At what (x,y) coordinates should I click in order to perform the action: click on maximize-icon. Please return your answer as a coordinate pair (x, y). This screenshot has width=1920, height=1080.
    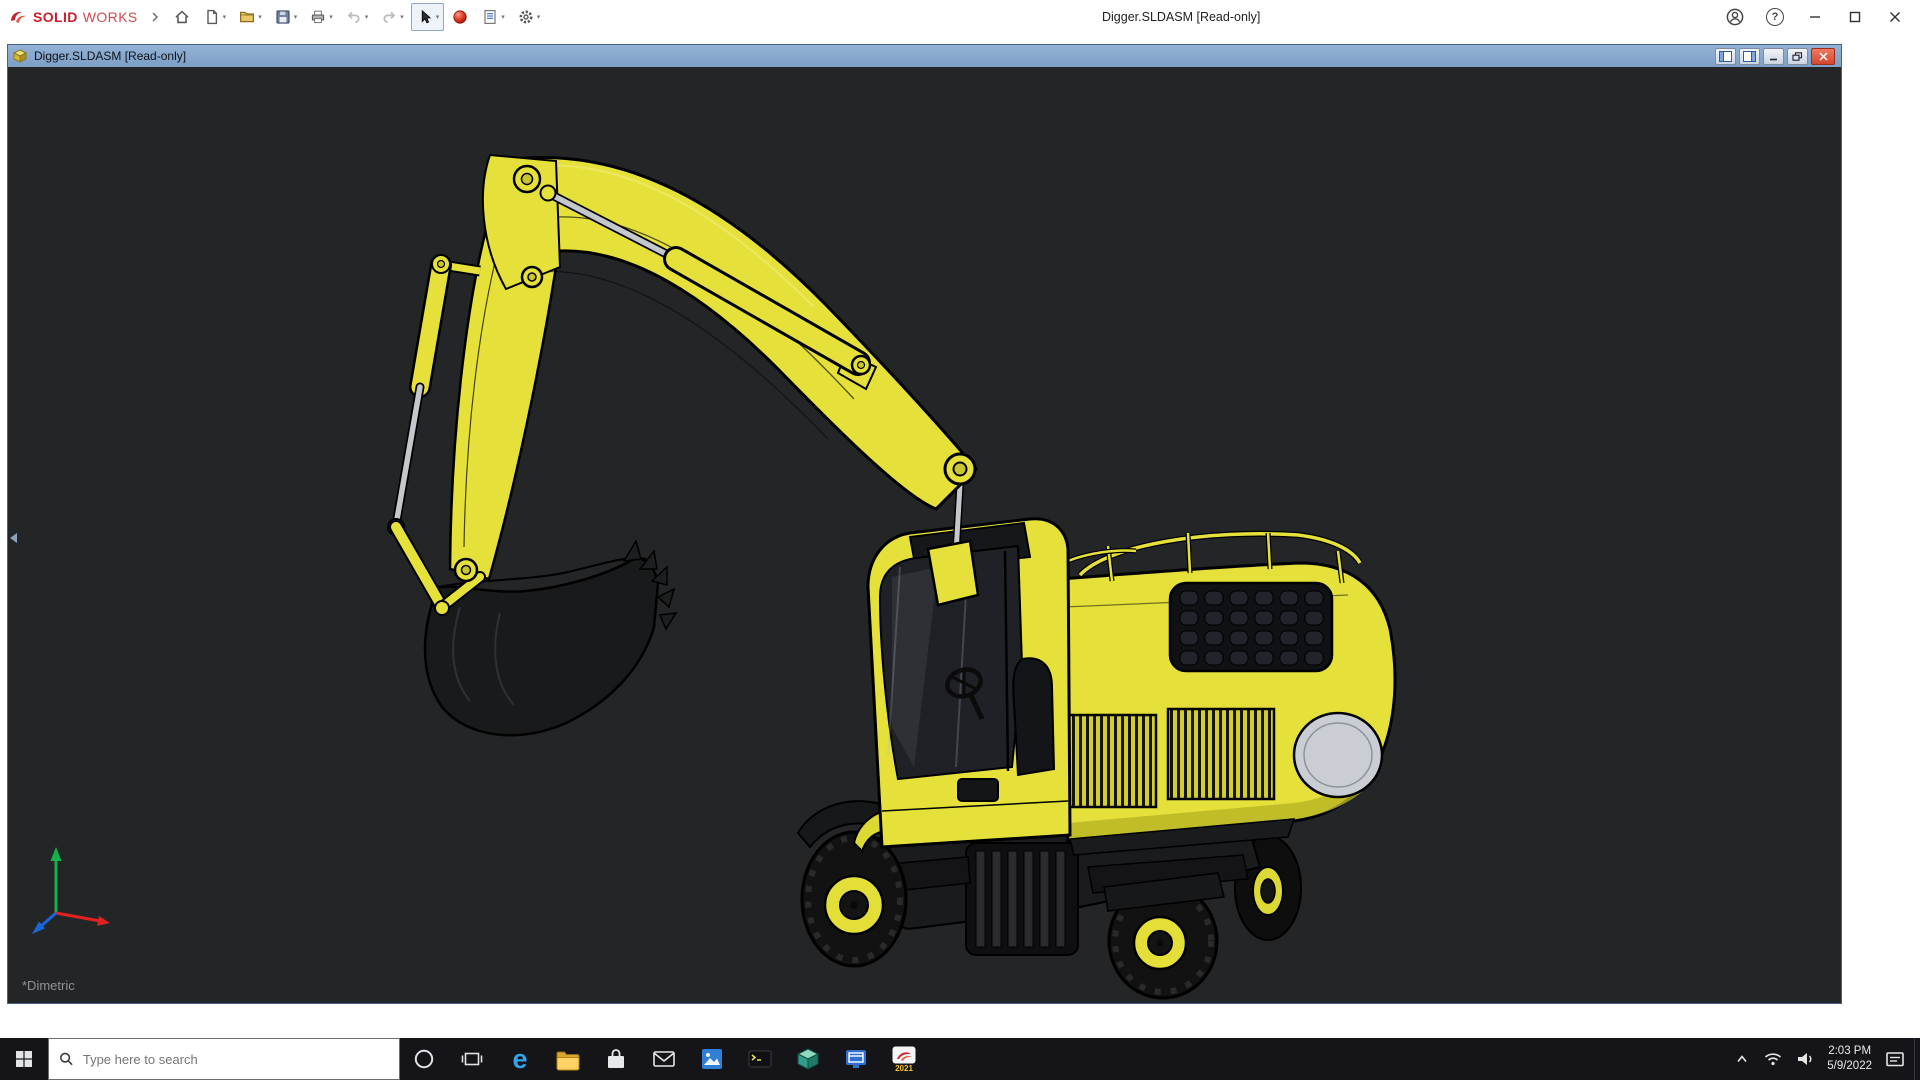
    Looking at the image, I should click on (1855, 17).